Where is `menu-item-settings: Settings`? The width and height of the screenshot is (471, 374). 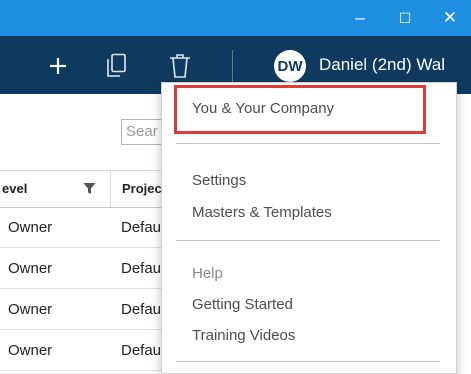 menu-item-settings: Settings is located at coordinates (219, 180).